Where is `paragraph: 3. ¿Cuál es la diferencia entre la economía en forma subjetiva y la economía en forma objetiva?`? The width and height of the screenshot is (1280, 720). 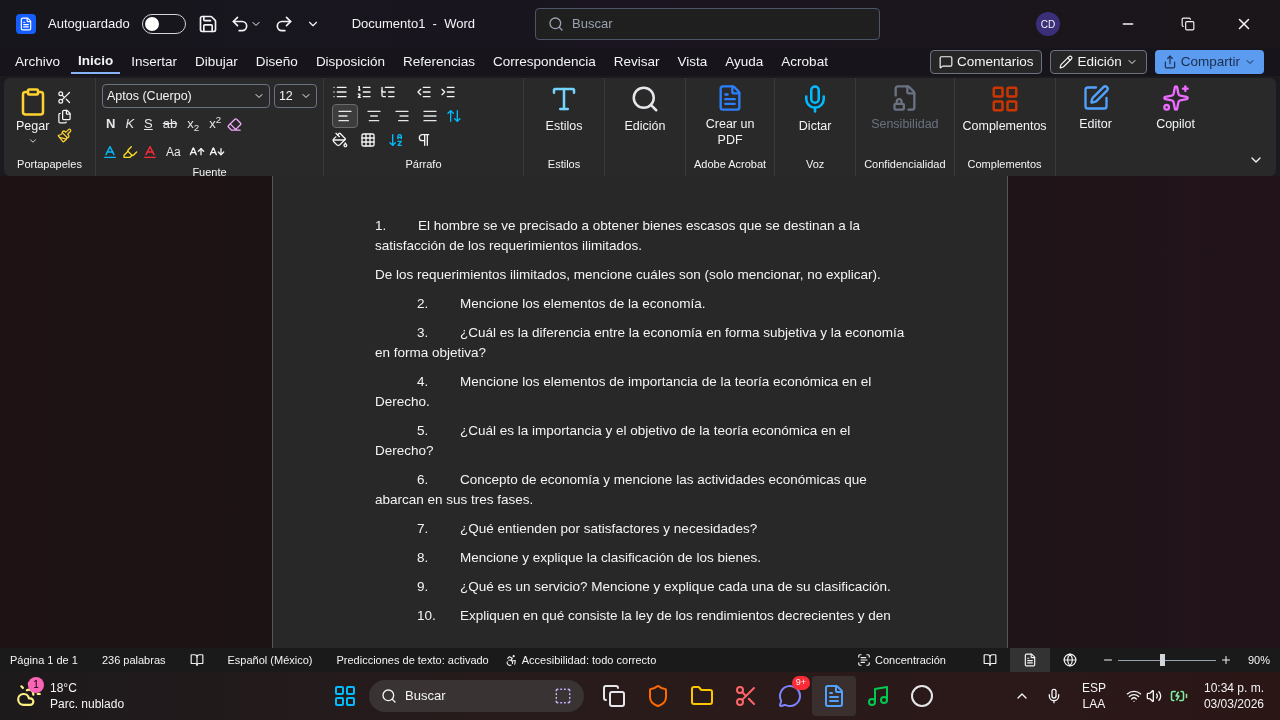
paragraph: 3. ¿Cuál es la diferencia entre la economía en forma subjetiva y la economía en forma objetiva? is located at coordinates (640, 343).